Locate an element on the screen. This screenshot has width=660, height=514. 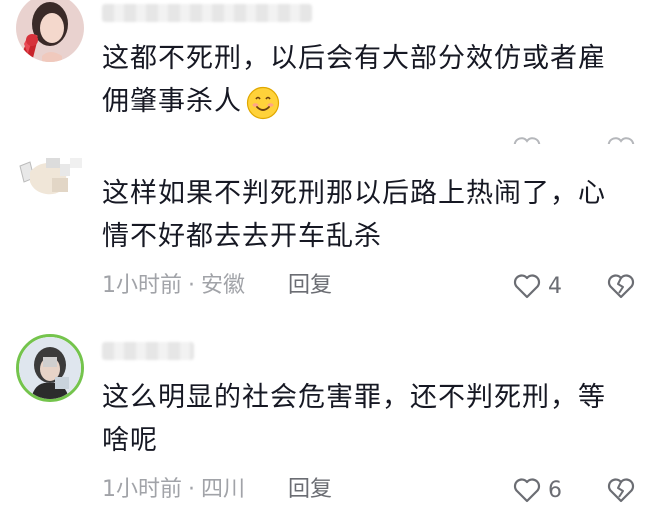
comment-text-line: 啥呢 is located at coordinates (130, 440).